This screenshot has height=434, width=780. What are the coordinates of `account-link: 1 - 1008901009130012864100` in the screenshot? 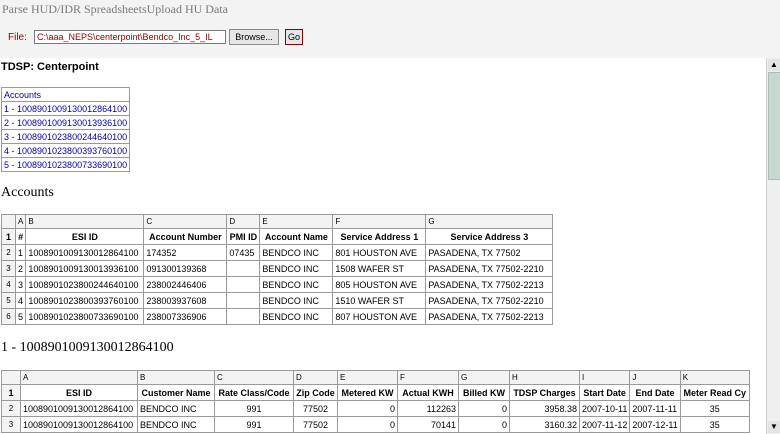 It's located at (65, 108).